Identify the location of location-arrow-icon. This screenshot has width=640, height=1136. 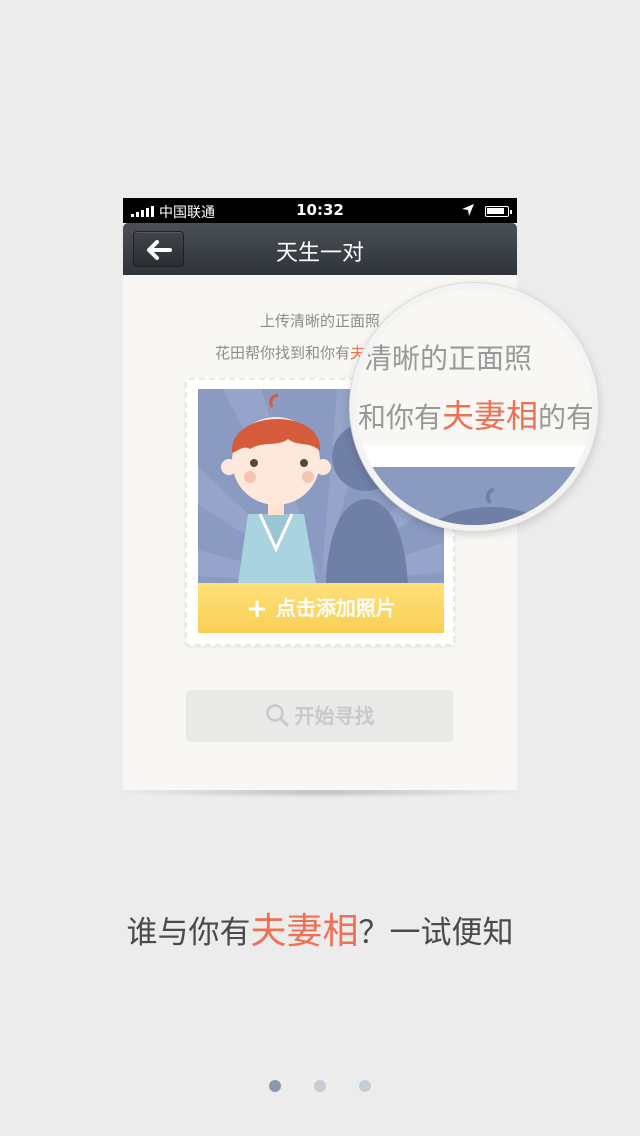
(468, 210).